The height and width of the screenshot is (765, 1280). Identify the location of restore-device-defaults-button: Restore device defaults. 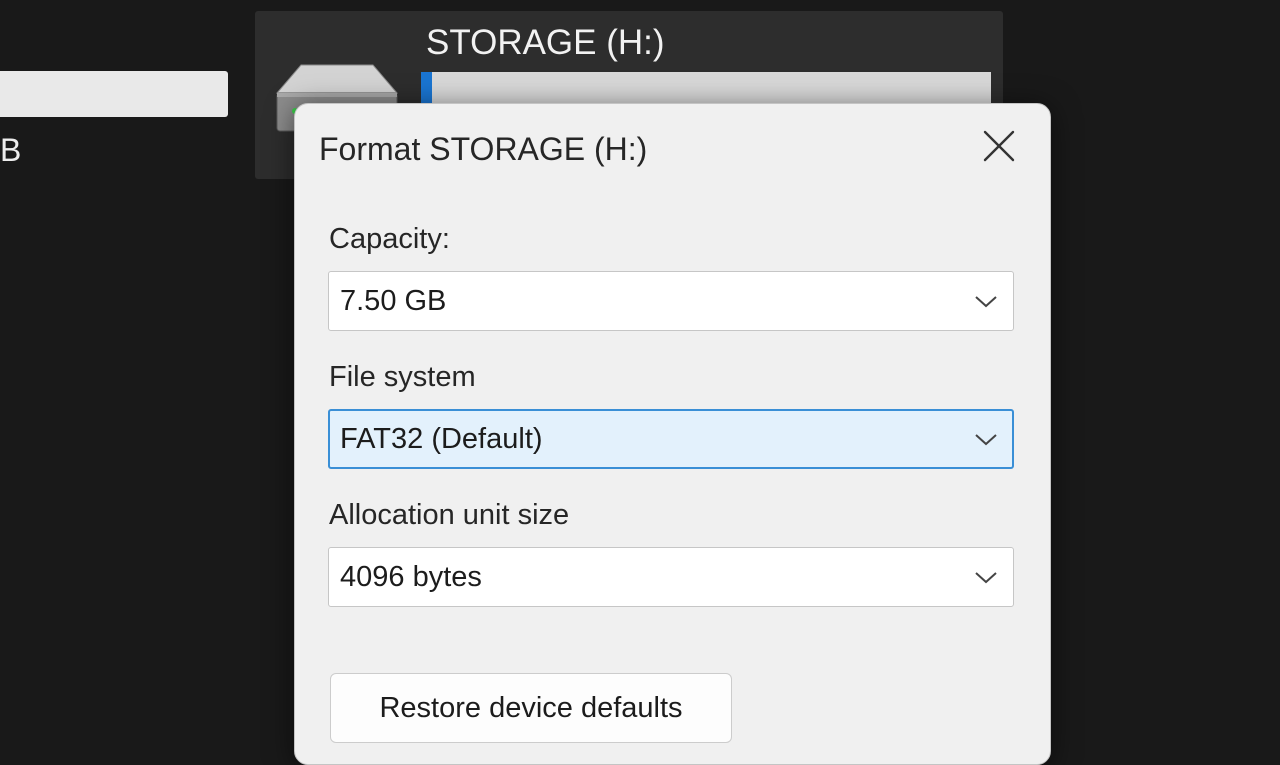
(531, 708).